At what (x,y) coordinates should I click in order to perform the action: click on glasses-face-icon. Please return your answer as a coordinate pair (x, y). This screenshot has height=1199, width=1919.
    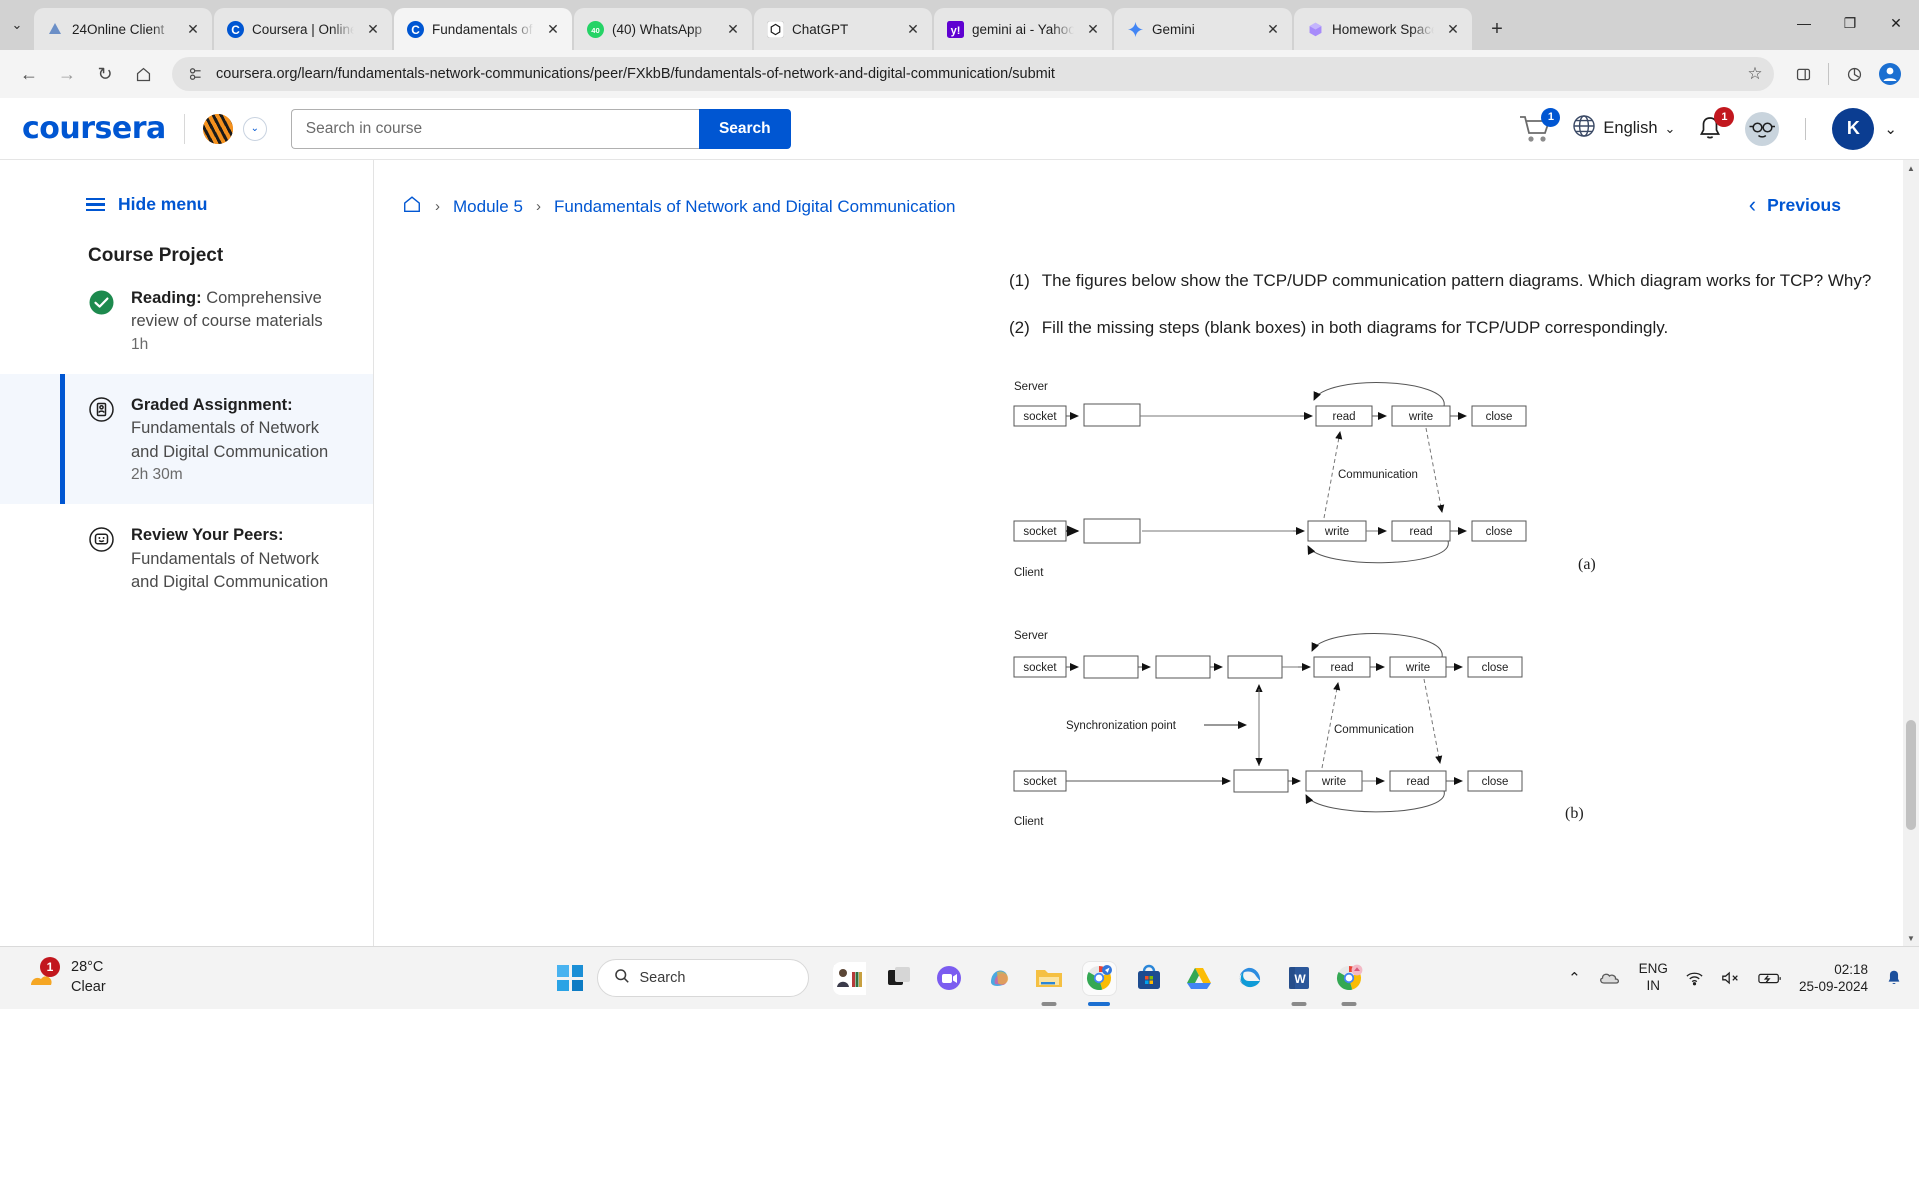
    Looking at the image, I should click on (1762, 128).